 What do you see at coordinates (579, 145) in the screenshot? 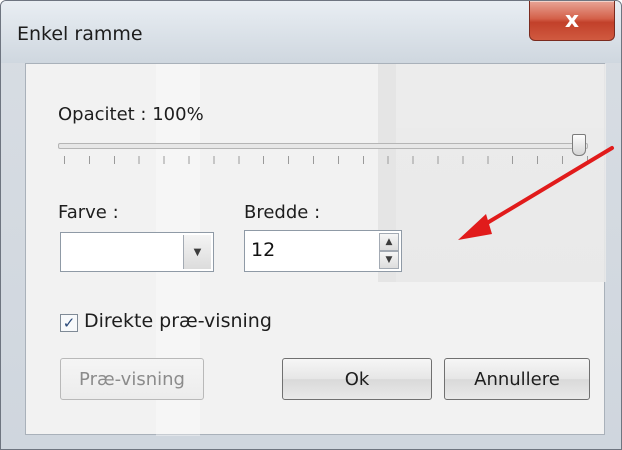
I see `opacity-slider-thumb` at bounding box center [579, 145].